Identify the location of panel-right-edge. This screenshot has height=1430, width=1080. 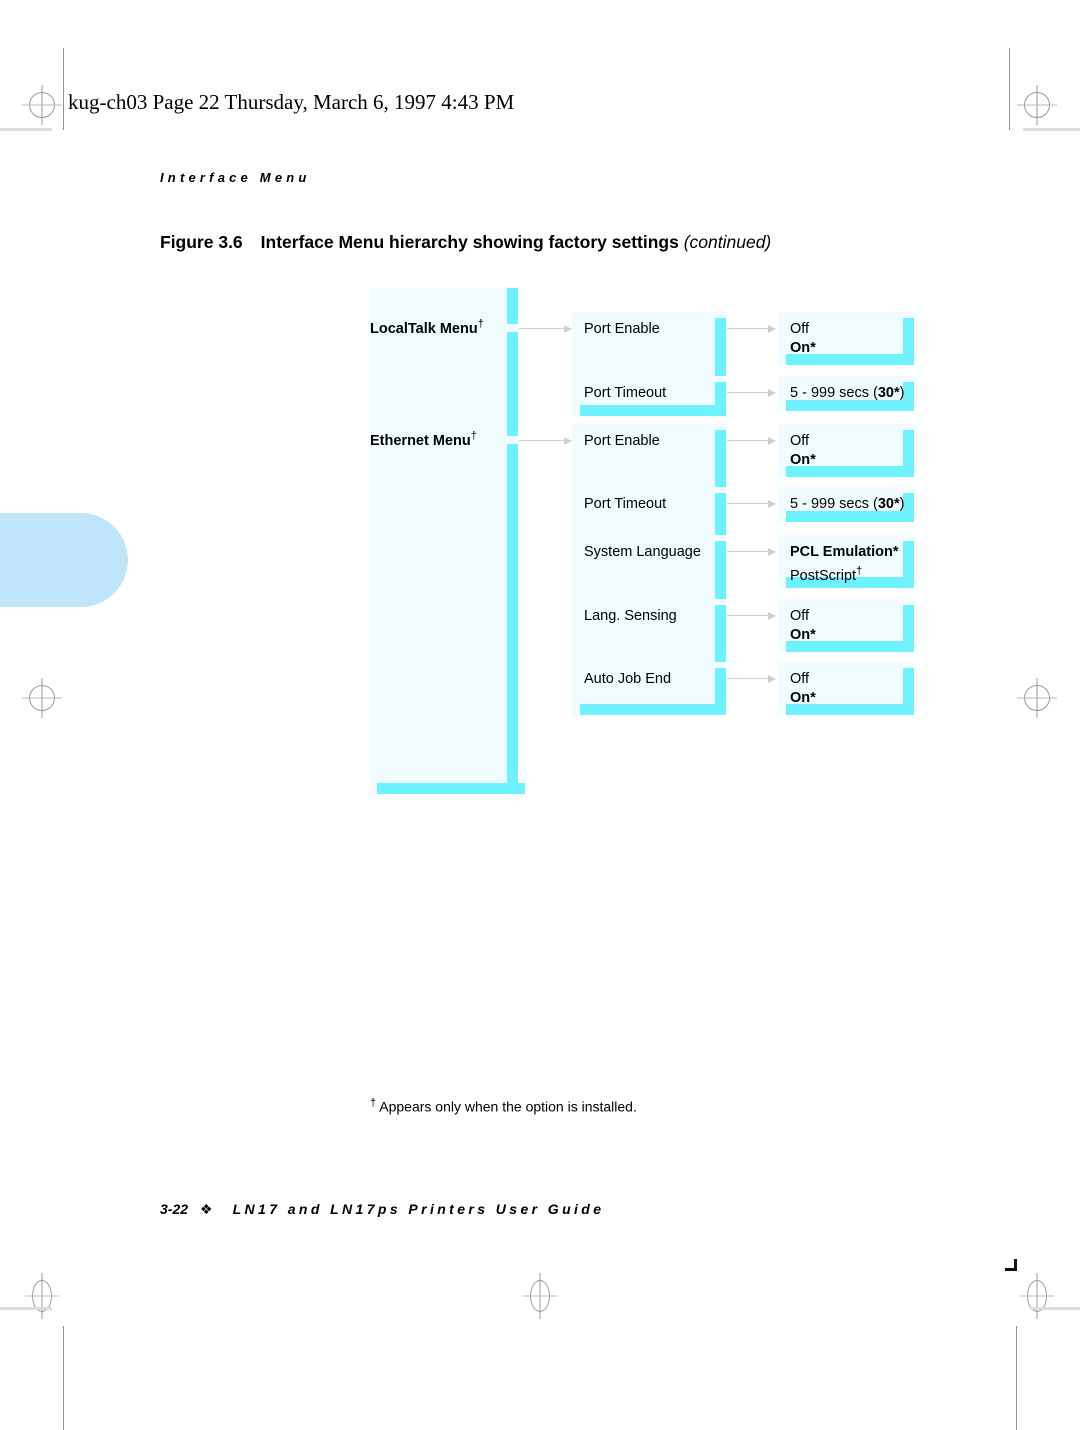
(512, 541).